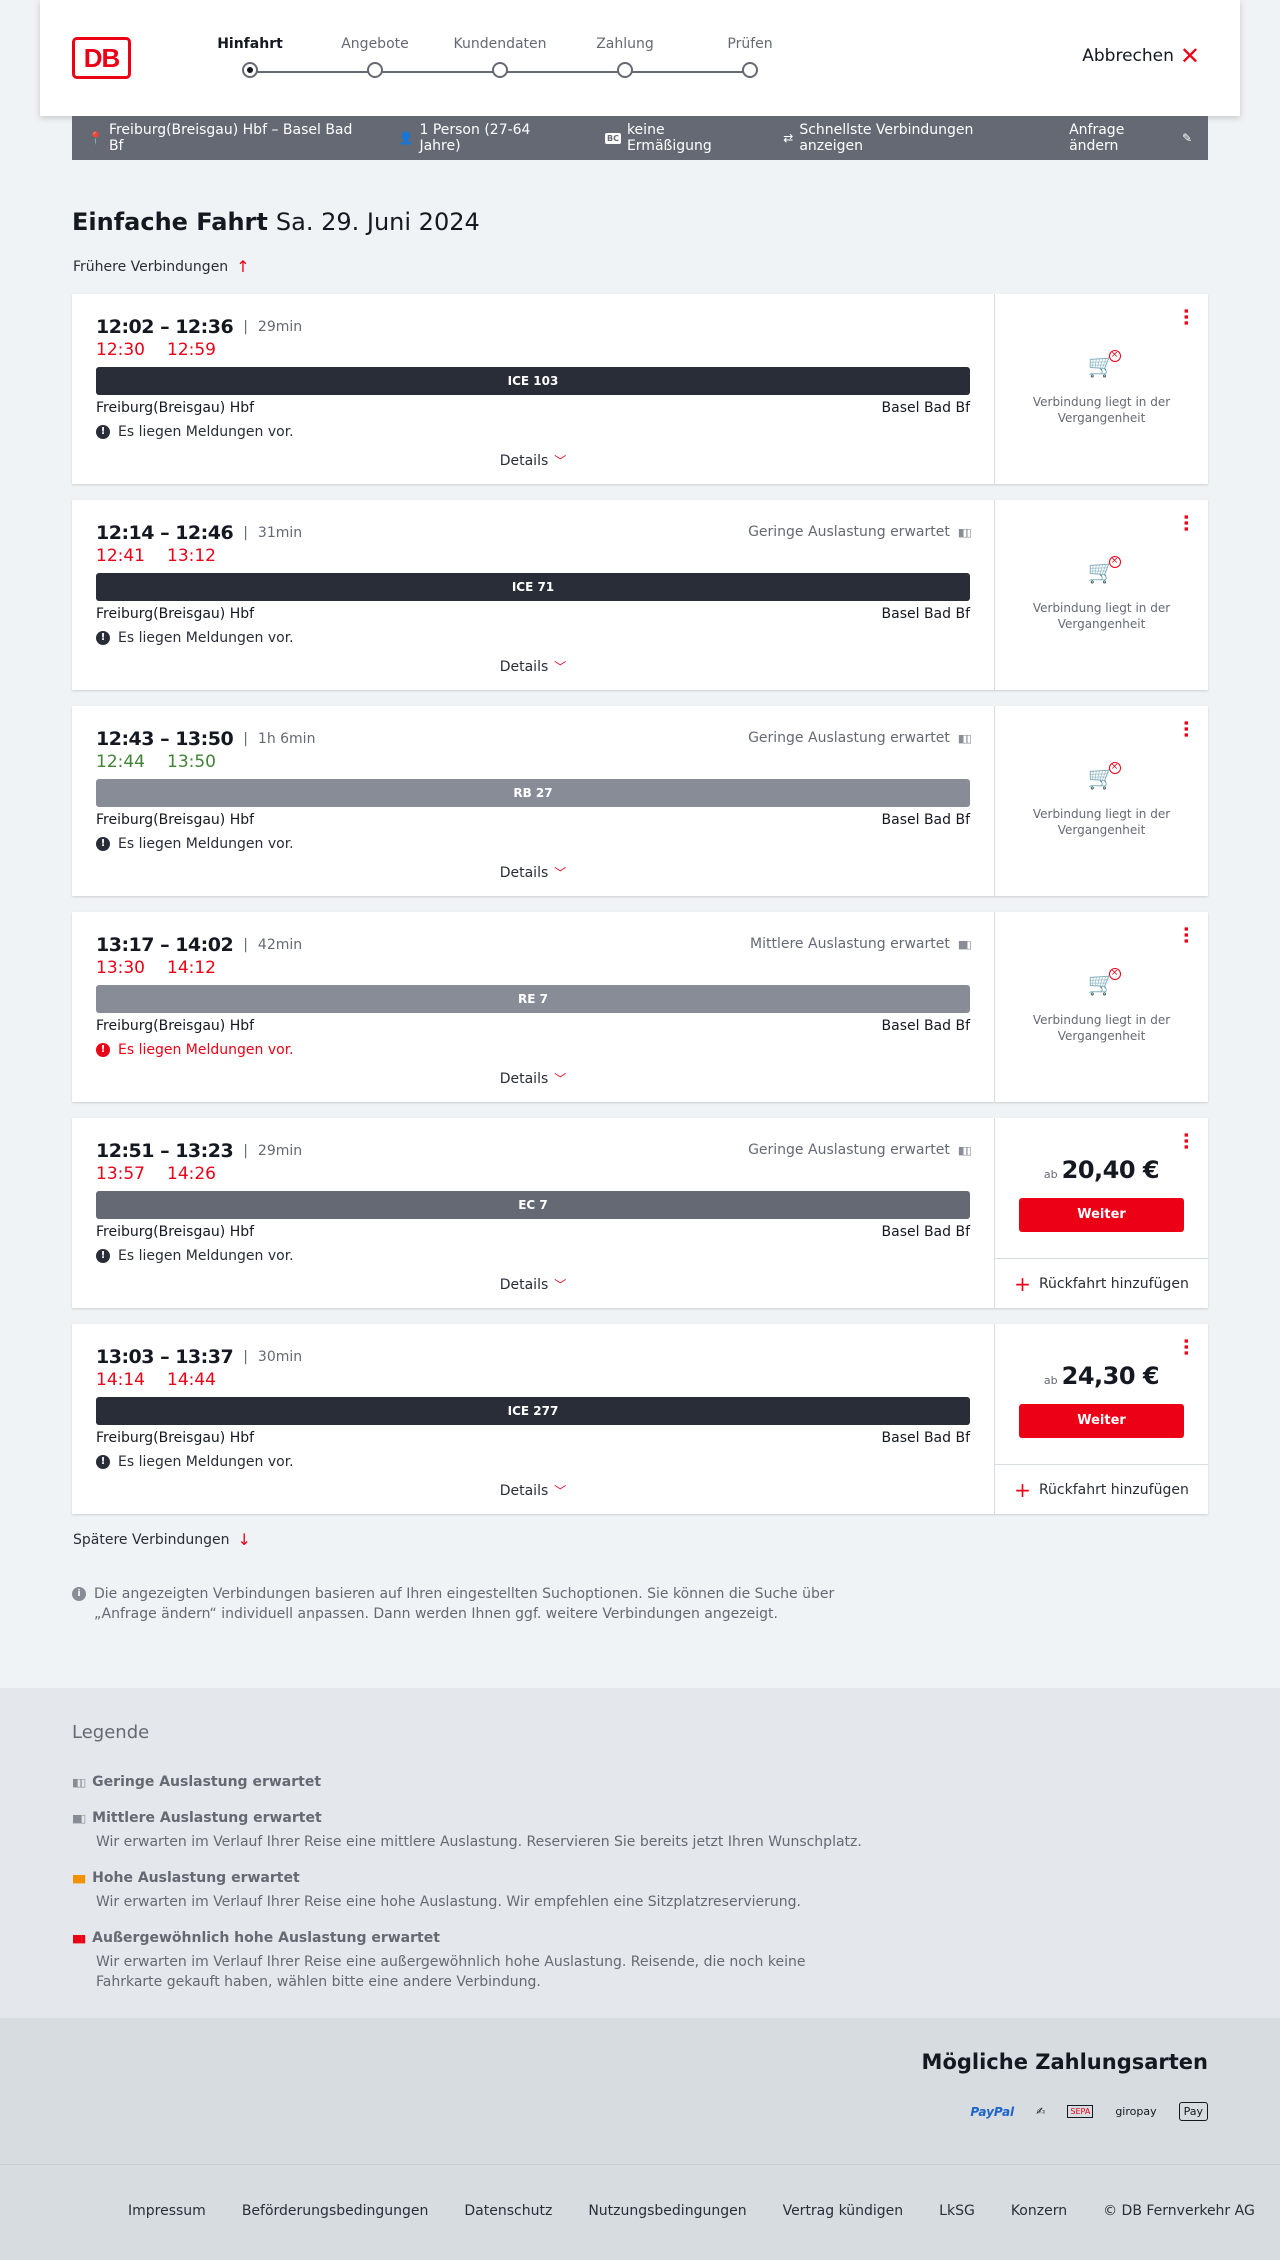 This screenshot has height=2260, width=1280. What do you see at coordinates (612, 138) in the screenshot?
I see `bahncard-icon: BC` at bounding box center [612, 138].